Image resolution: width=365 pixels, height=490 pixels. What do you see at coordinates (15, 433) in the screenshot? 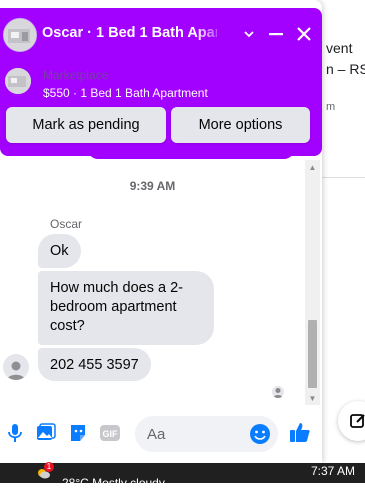
I see `microphone-icon` at bounding box center [15, 433].